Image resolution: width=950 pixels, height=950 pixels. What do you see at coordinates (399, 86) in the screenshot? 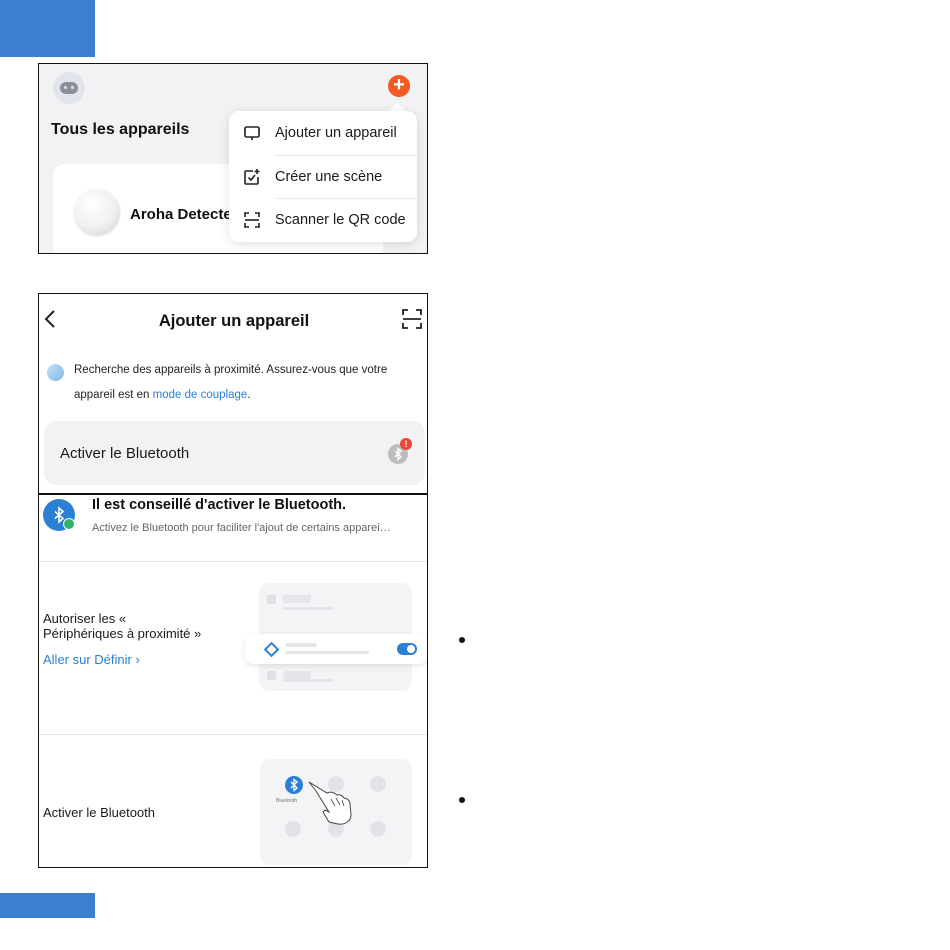
I see `add-button: +` at bounding box center [399, 86].